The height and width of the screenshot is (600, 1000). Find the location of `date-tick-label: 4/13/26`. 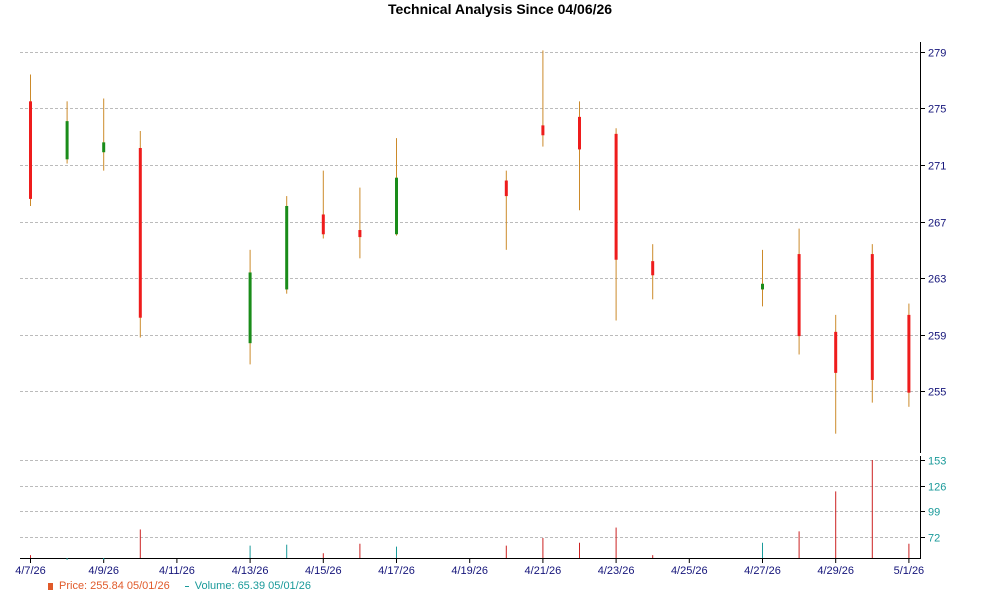

date-tick-label: 4/13/26 is located at coordinates (250, 571).